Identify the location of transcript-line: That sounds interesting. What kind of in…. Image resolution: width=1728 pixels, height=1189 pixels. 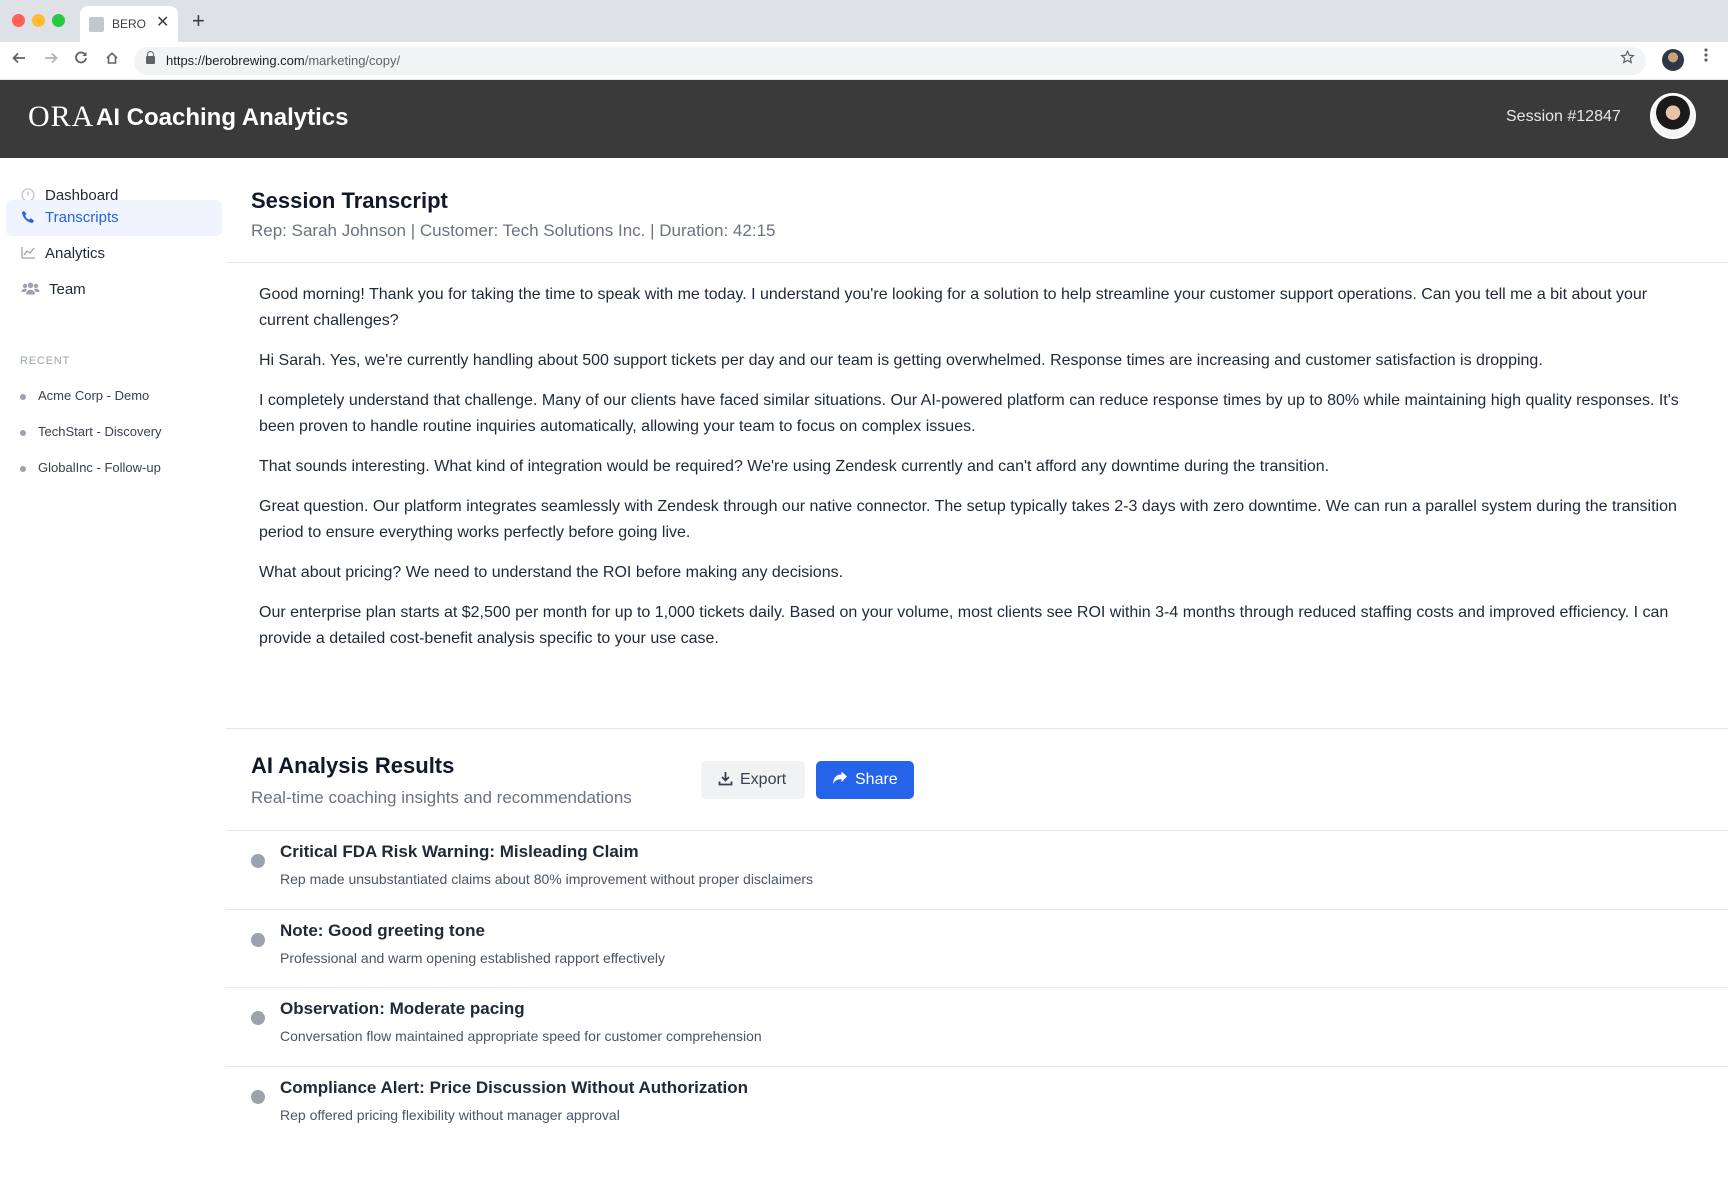
(794, 466).